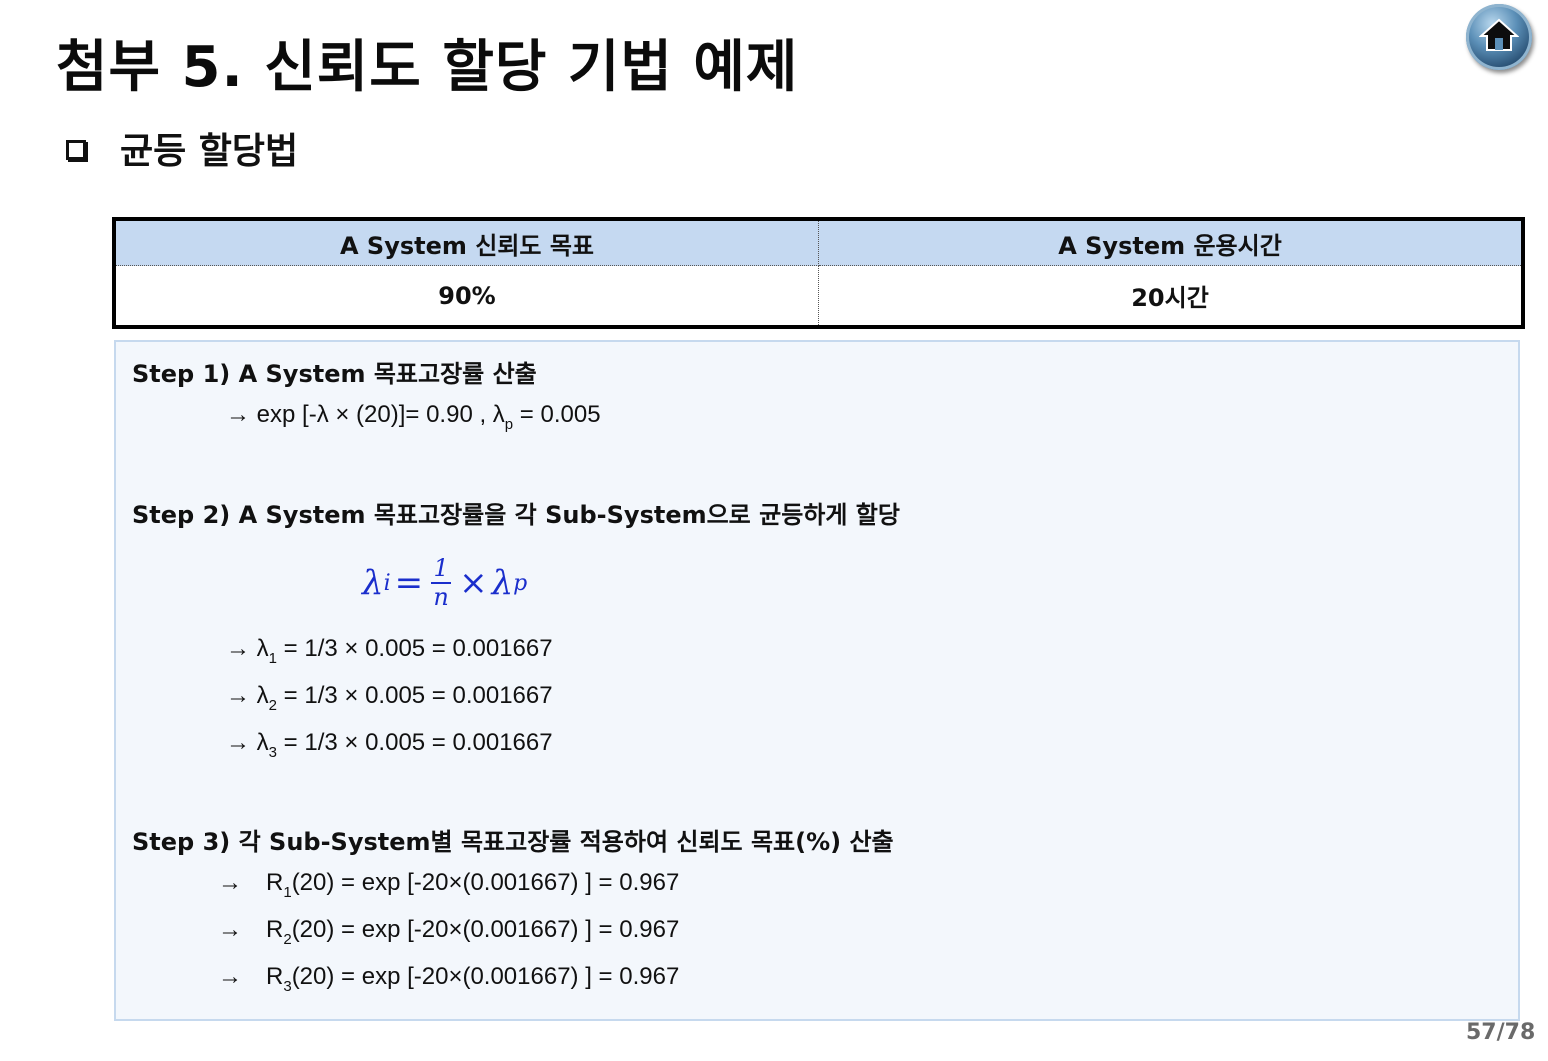 Image resolution: width=1548 pixels, height=1061 pixels. Describe the element at coordinates (387, 583) in the screenshot. I see `formula-lhs-sub: i` at that location.